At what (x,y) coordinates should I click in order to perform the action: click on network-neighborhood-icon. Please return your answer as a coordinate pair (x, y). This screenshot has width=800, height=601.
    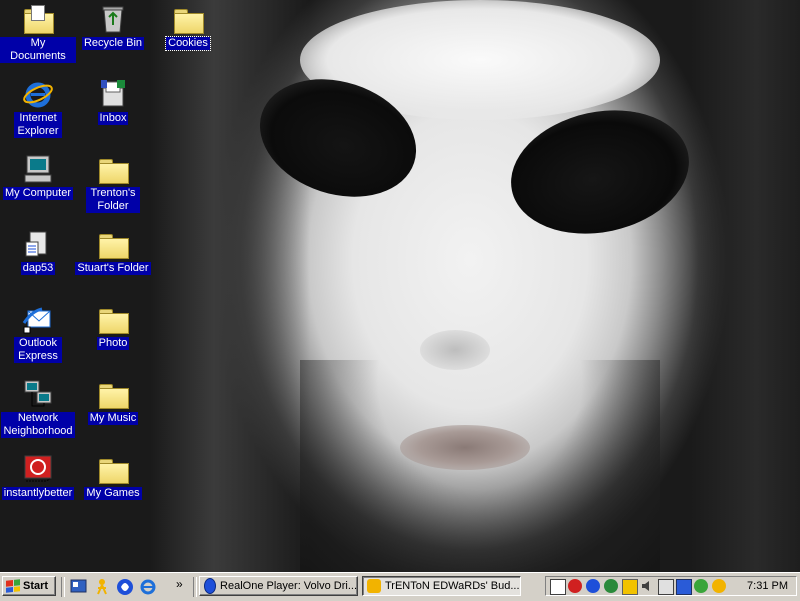
    Looking at the image, I should click on (38, 394).